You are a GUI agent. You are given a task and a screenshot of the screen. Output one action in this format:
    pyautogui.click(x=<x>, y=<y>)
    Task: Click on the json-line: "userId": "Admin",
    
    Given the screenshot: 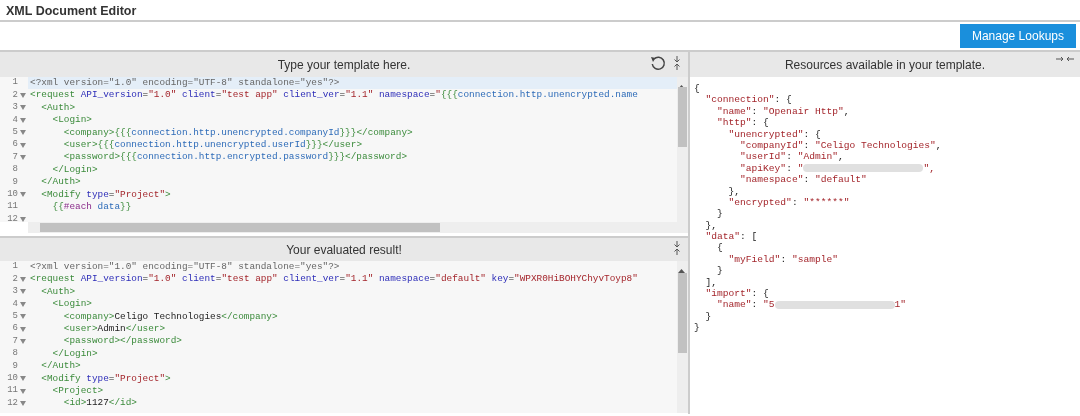 What is the action you would take?
    pyautogui.click(x=792, y=157)
    